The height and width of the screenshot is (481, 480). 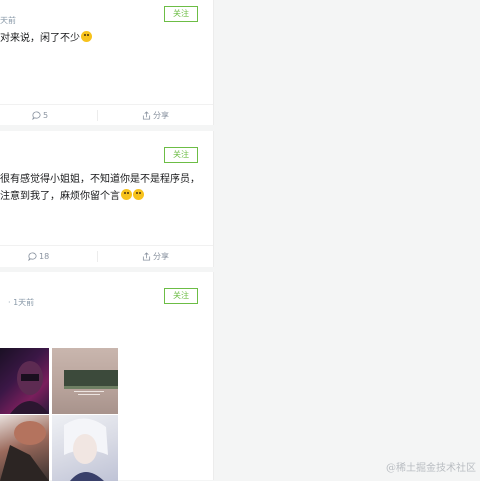 I want to click on post-card: 天前 关注 对来说，闲了不少 5 分享, so click(x=107, y=62).